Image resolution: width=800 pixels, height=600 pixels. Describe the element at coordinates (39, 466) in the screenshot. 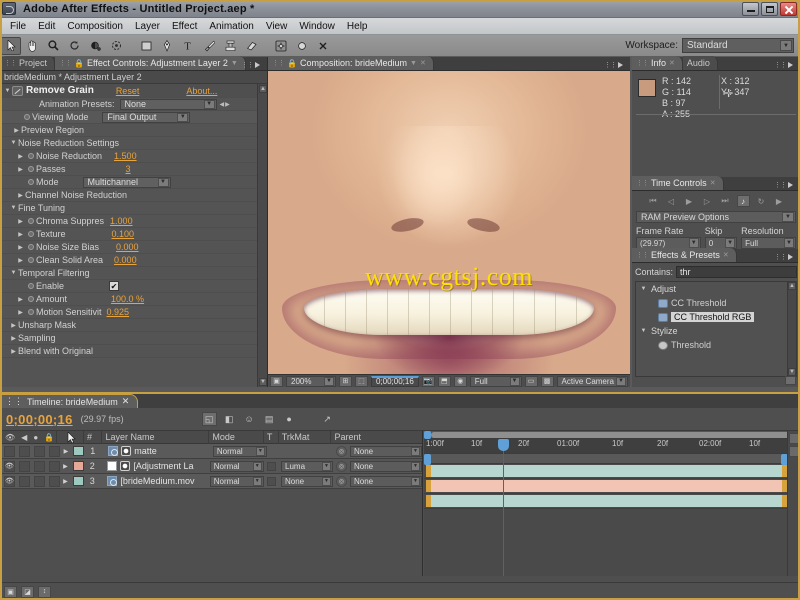

I see `solo-icon` at that location.